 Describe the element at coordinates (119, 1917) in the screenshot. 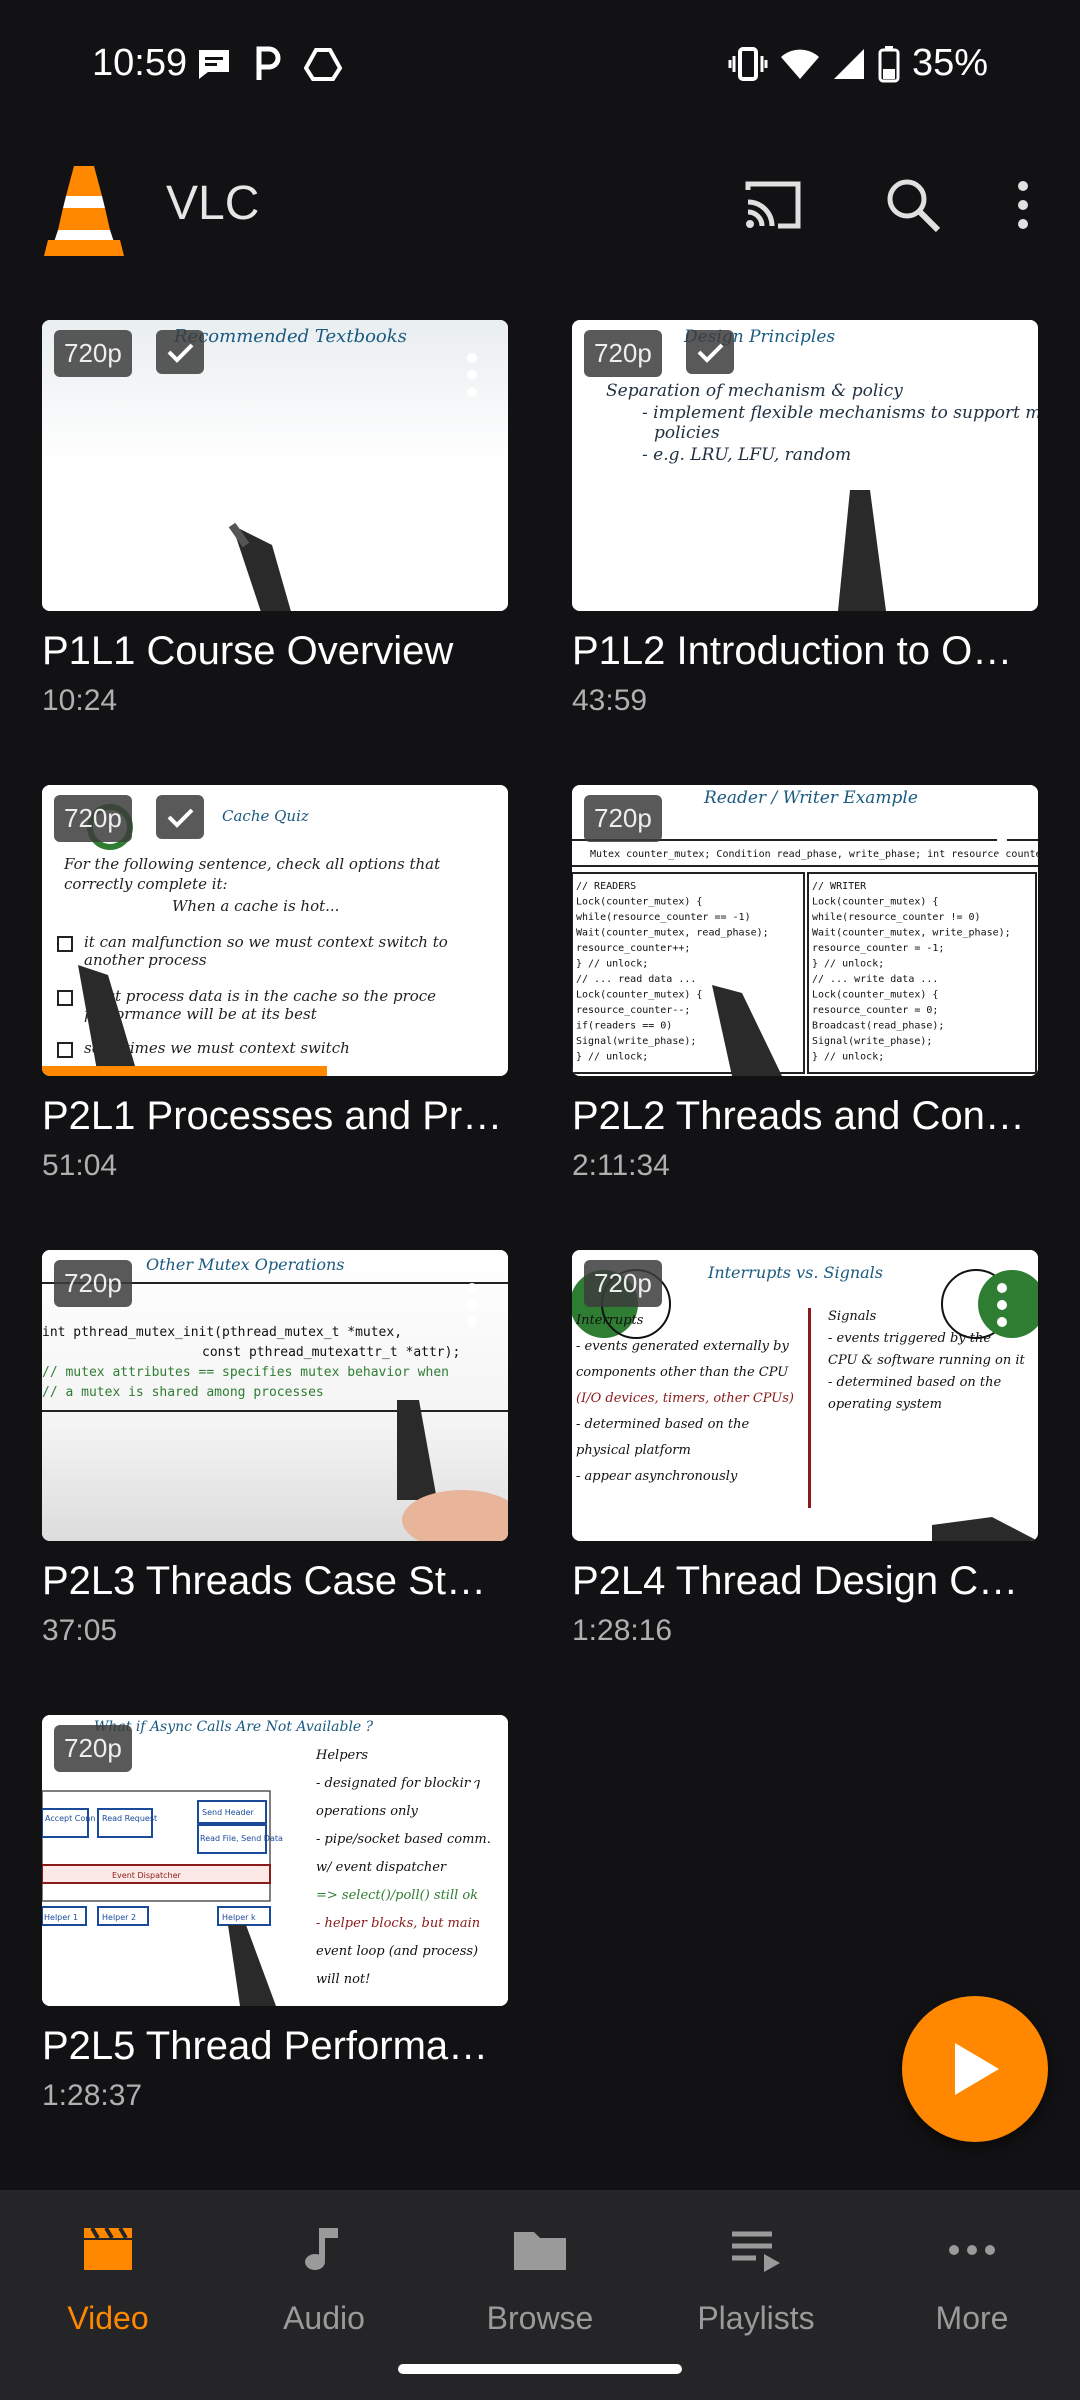

I see `thumb-text: Helper 2` at that location.